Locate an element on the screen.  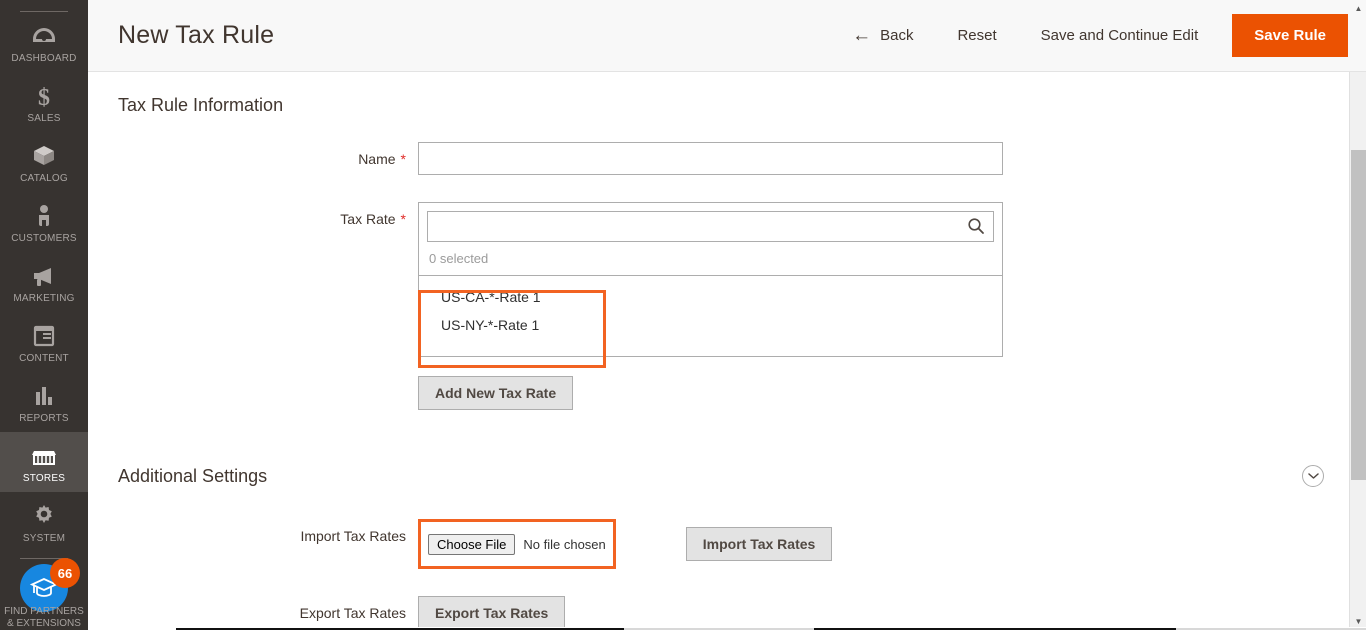
sidebar-item-reports: REPORTS is located at coordinates (44, 402).